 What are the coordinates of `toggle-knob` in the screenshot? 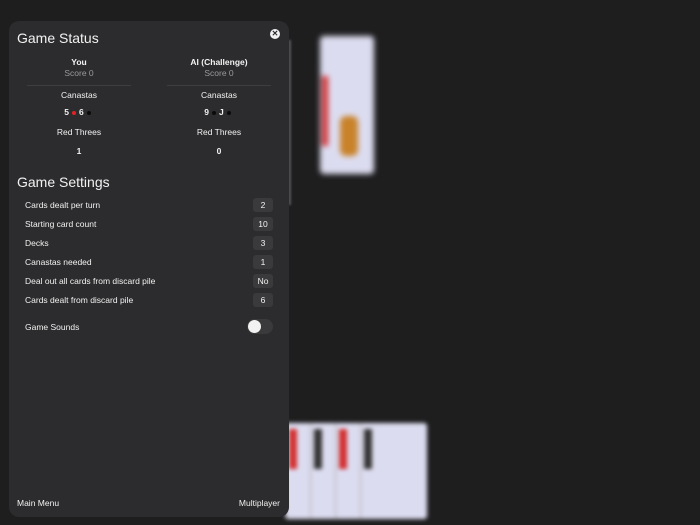 It's located at (254, 326).